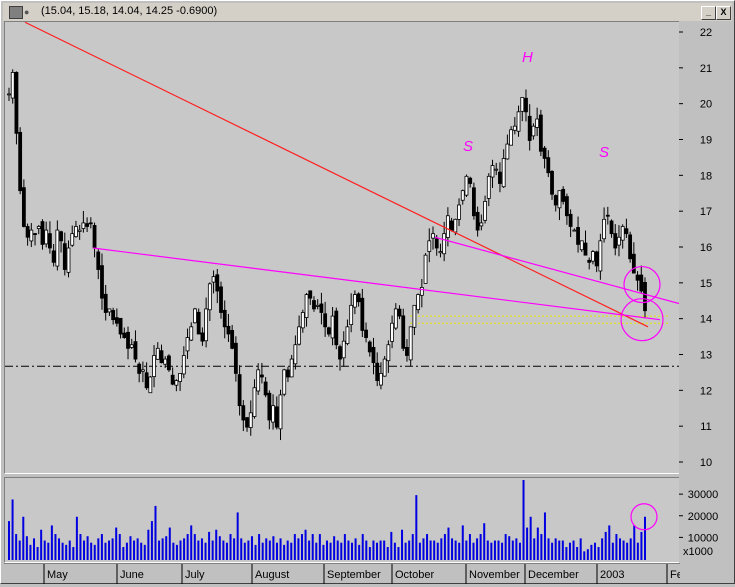 The image size is (735, 587). Describe the element at coordinates (706, 356) in the screenshot. I see `price-tick-label: 13` at that location.